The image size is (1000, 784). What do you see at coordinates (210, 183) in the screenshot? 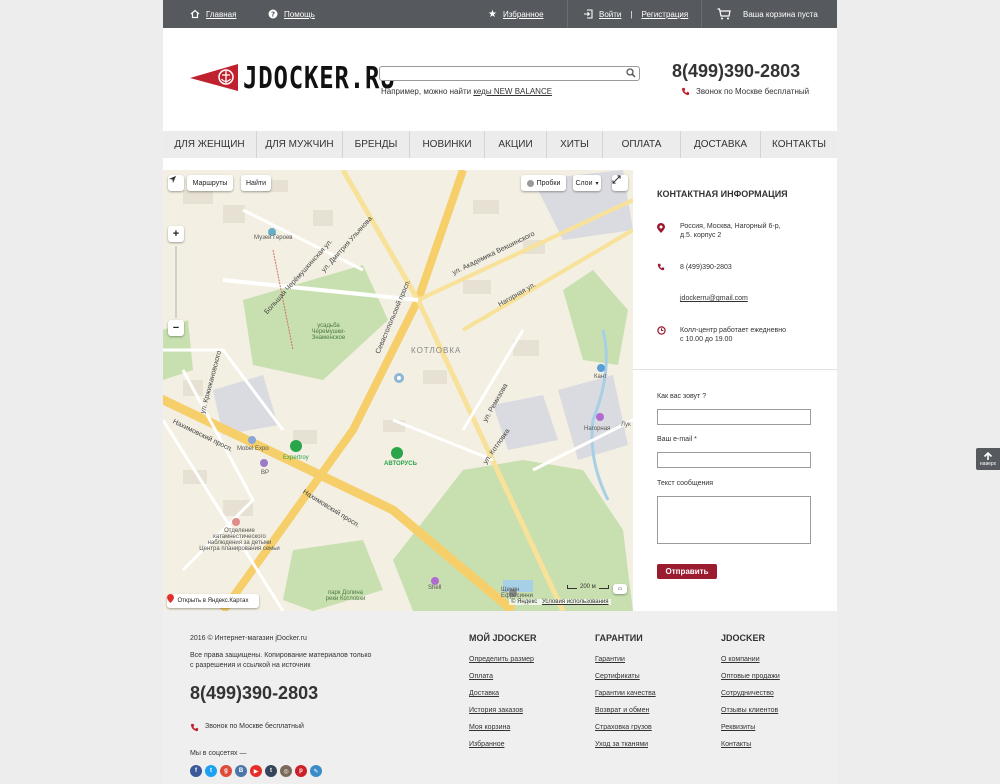
I see `map-routes-button: Маршруты` at bounding box center [210, 183].